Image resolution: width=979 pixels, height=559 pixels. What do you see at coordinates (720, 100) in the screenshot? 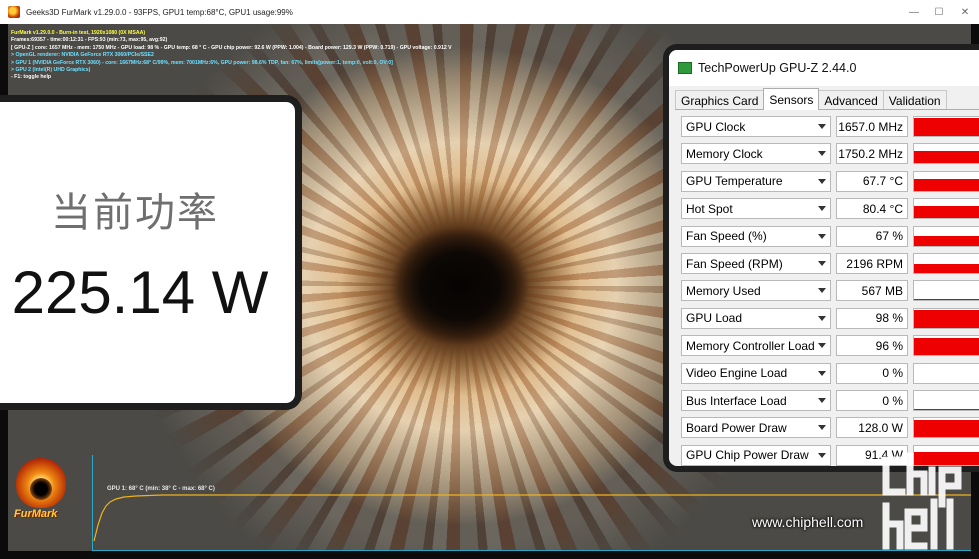
I see `tab-graphics-card: Graphics Card` at bounding box center [720, 100].